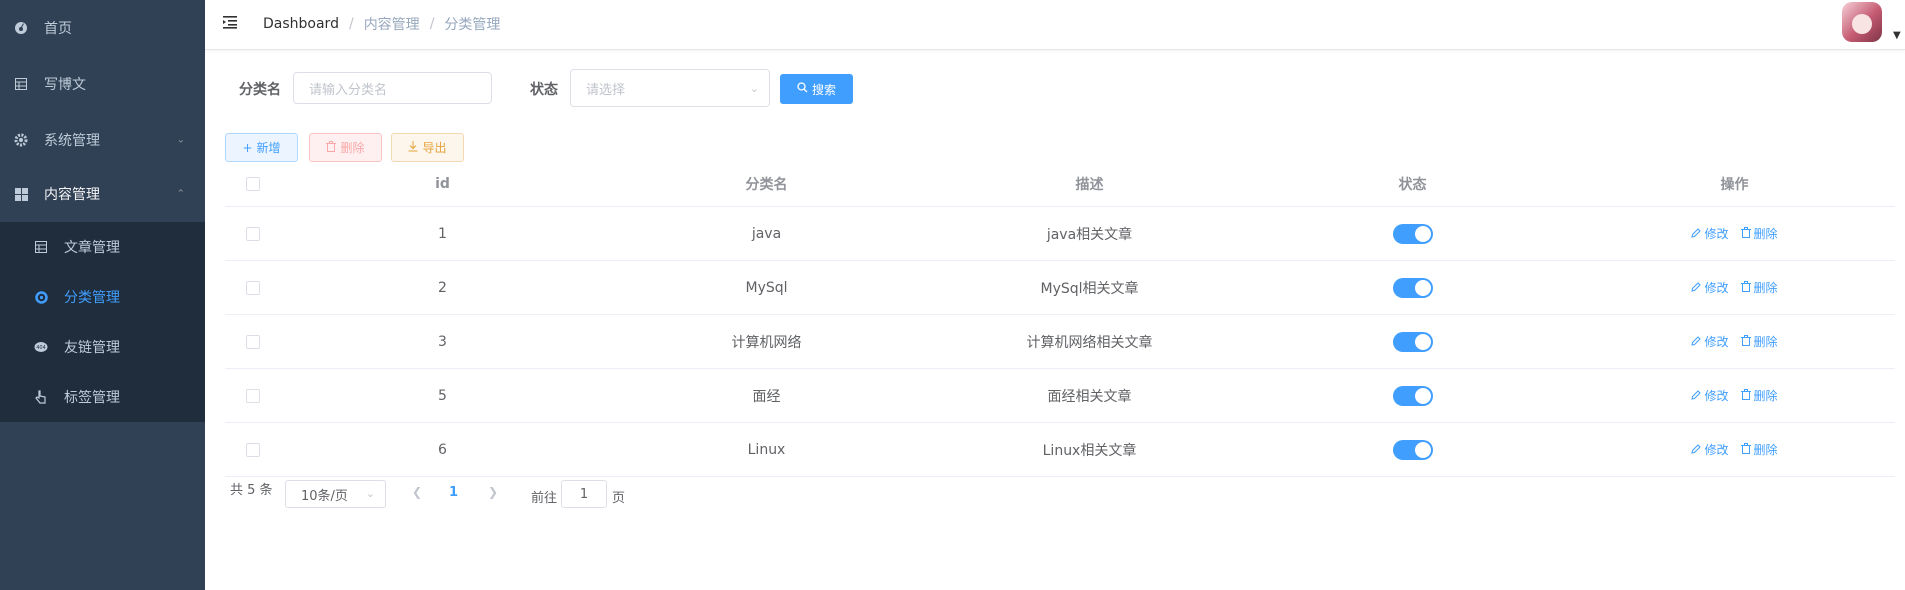  What do you see at coordinates (247, 147) in the screenshot?
I see `plus-icon: +` at bounding box center [247, 147].